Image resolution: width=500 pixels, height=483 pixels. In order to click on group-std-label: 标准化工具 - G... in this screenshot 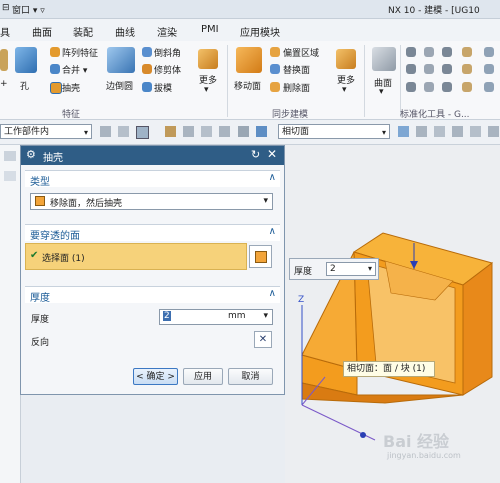, I will do `click(435, 115)`.